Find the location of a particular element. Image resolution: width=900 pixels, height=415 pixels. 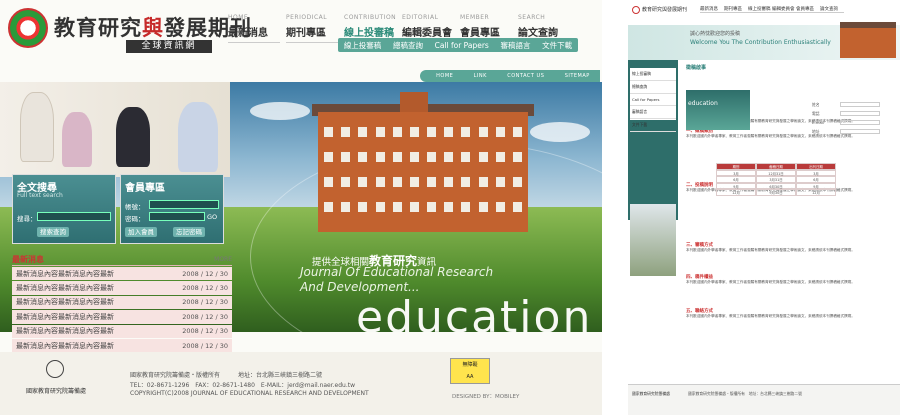

form-label: 地址 is located at coordinates (816, 131).